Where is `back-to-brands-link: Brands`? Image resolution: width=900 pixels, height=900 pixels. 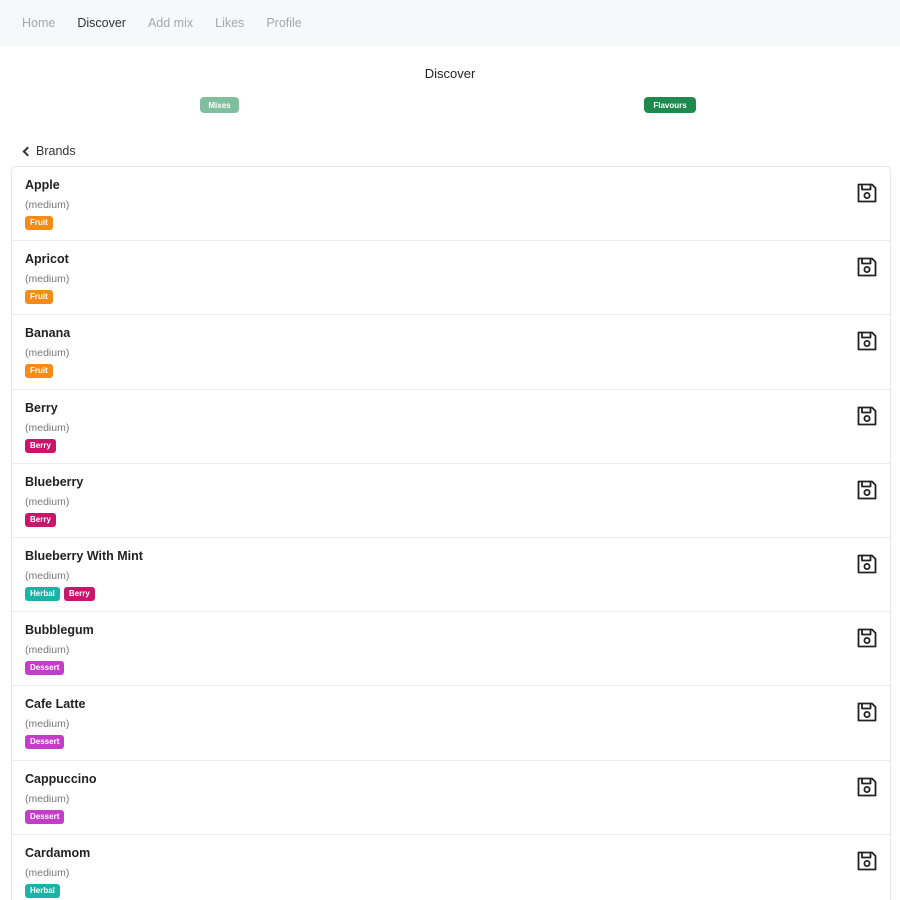
back-to-brands-link: Brands is located at coordinates (49, 151).